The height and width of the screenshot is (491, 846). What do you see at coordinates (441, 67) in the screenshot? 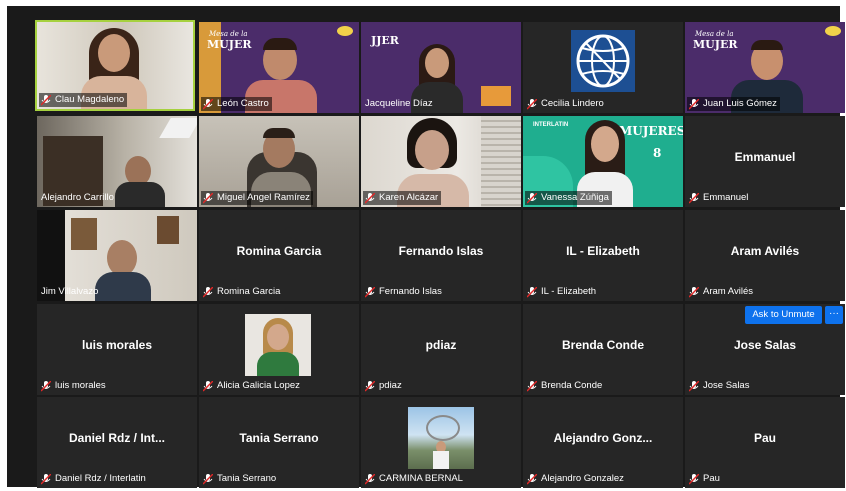
I see `participant-tile-jacqueline-diaz: JJER Jacqueline Díaz` at bounding box center [441, 67].